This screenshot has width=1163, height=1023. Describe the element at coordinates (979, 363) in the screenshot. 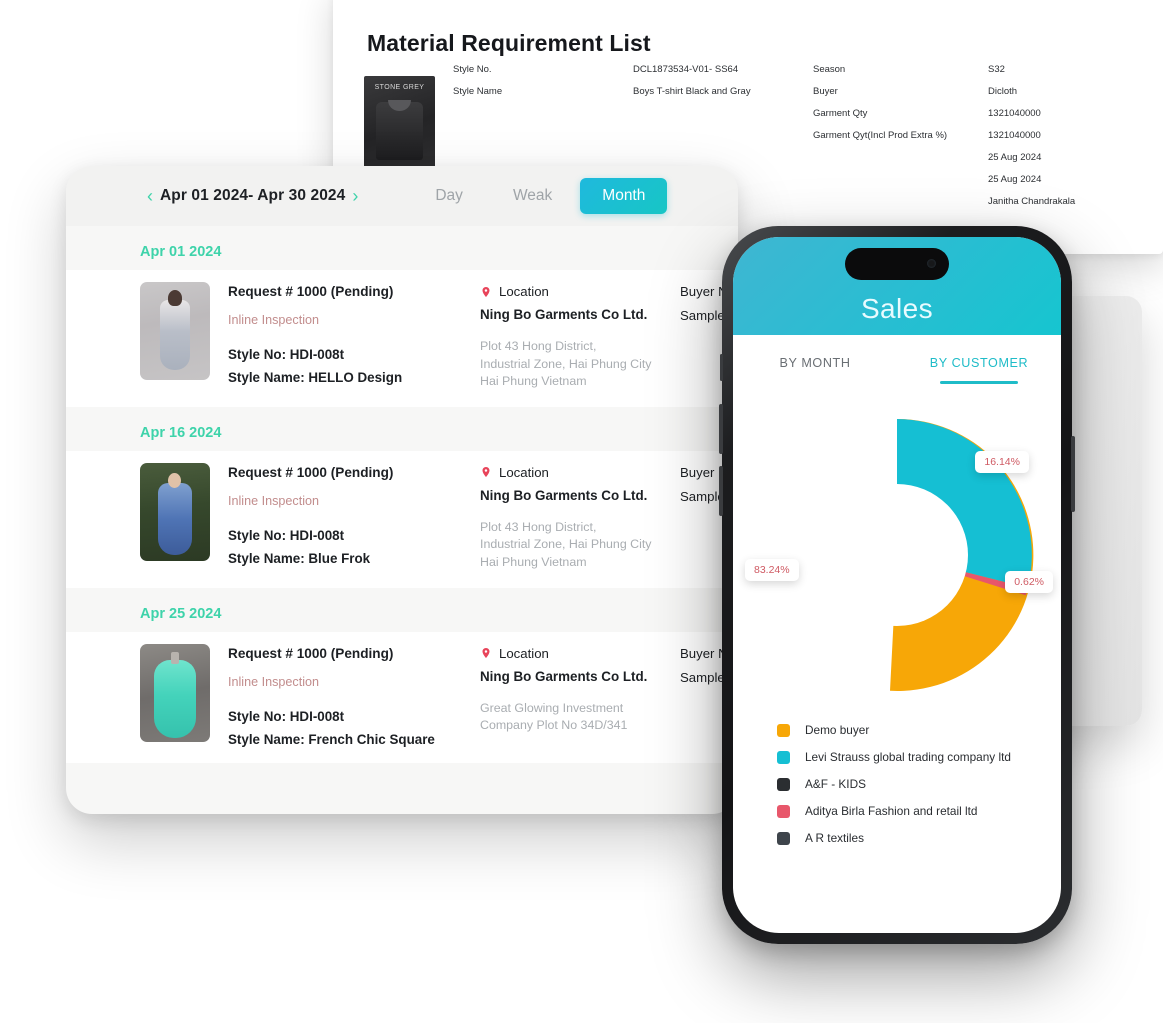

I see `tab-by-customer: BY CUSTOMER` at that location.